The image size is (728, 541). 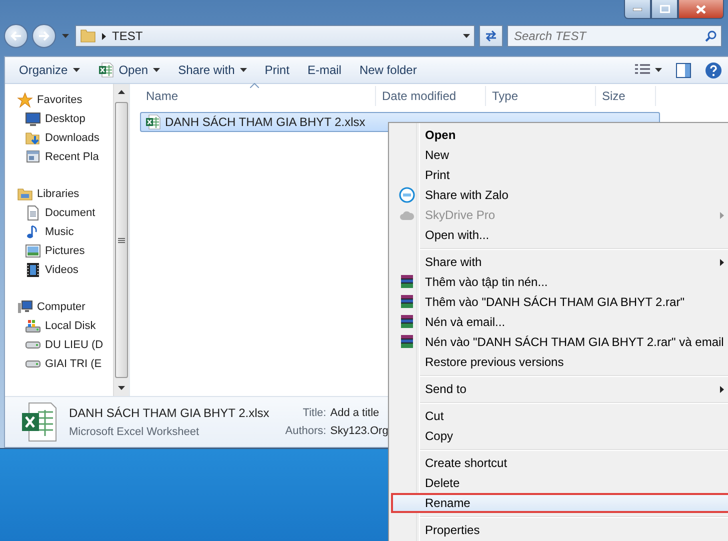 I want to click on details-file-type: Microsoft Excel Worksheet, so click(x=134, y=432).